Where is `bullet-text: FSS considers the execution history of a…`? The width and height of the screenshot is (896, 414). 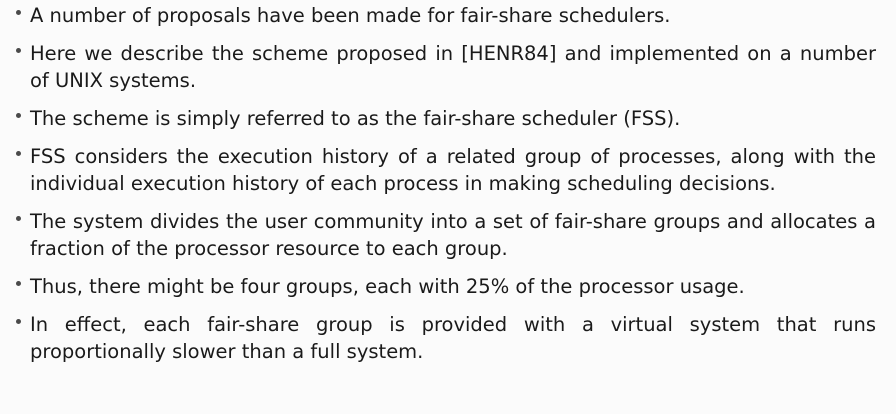 bullet-text: FSS considers the execution history of a… is located at coordinates (453, 170).